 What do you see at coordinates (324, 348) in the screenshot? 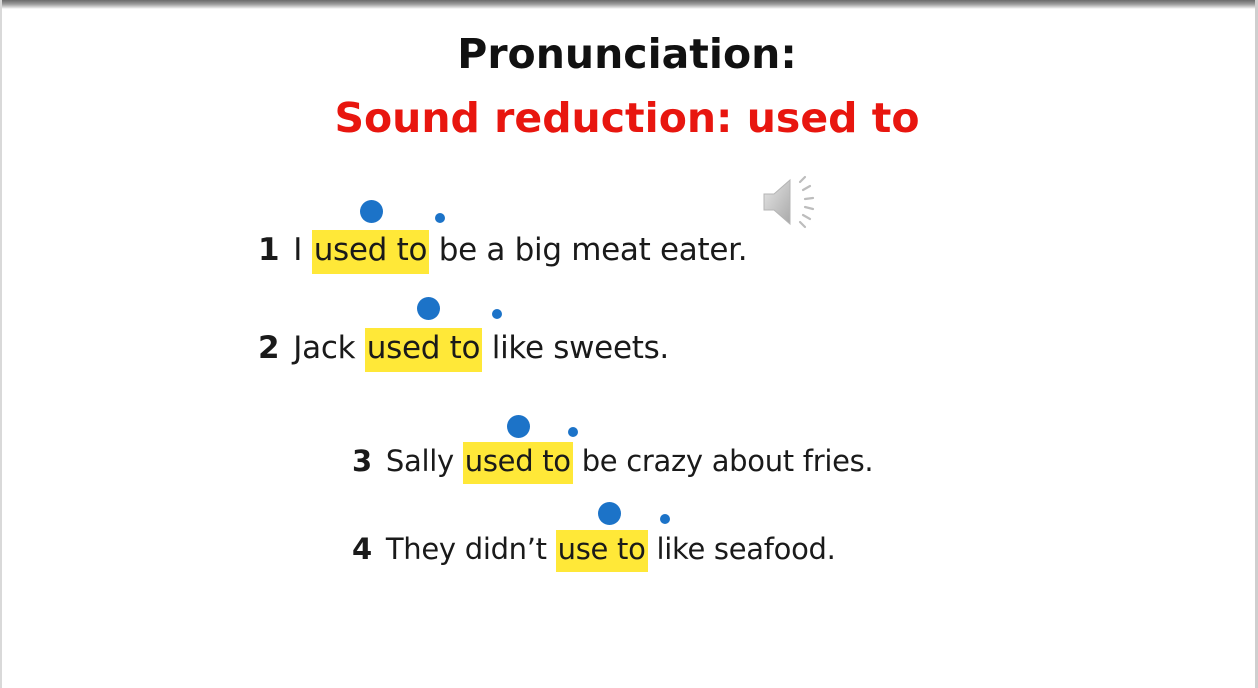
I see `sentence-text-before: Jack` at bounding box center [324, 348].